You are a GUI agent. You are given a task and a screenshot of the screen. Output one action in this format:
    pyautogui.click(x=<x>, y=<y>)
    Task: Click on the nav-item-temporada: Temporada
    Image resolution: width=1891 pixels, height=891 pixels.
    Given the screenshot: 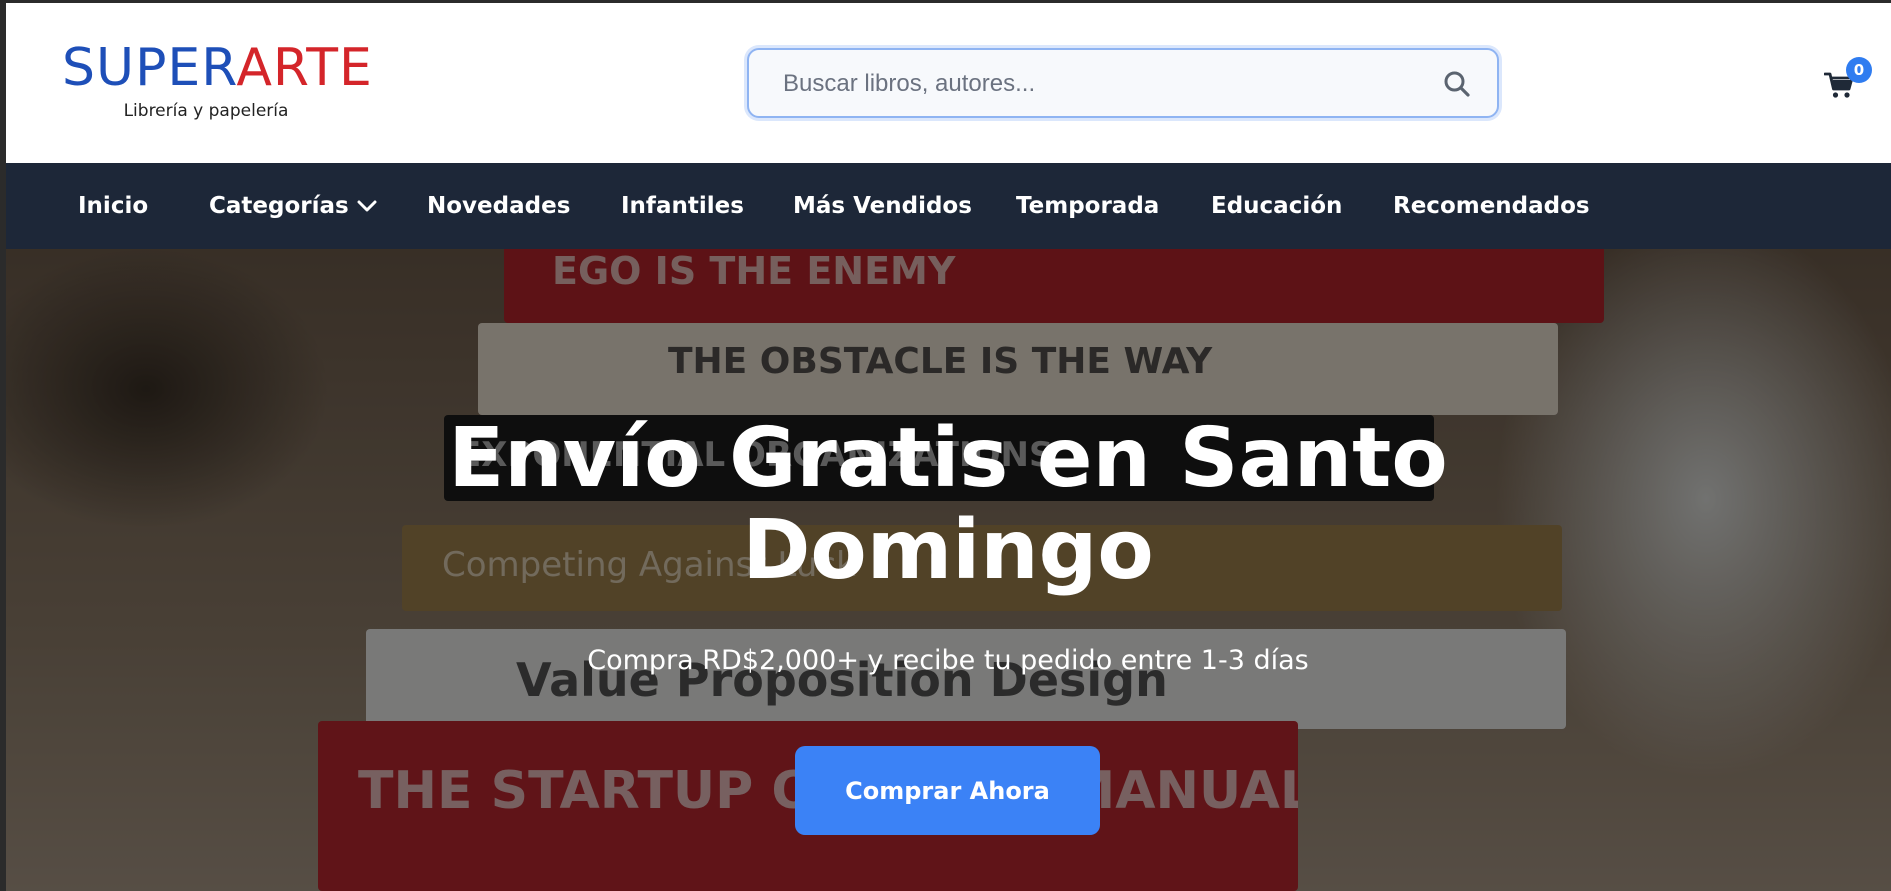 What is the action you would take?
    pyautogui.click(x=1087, y=206)
    